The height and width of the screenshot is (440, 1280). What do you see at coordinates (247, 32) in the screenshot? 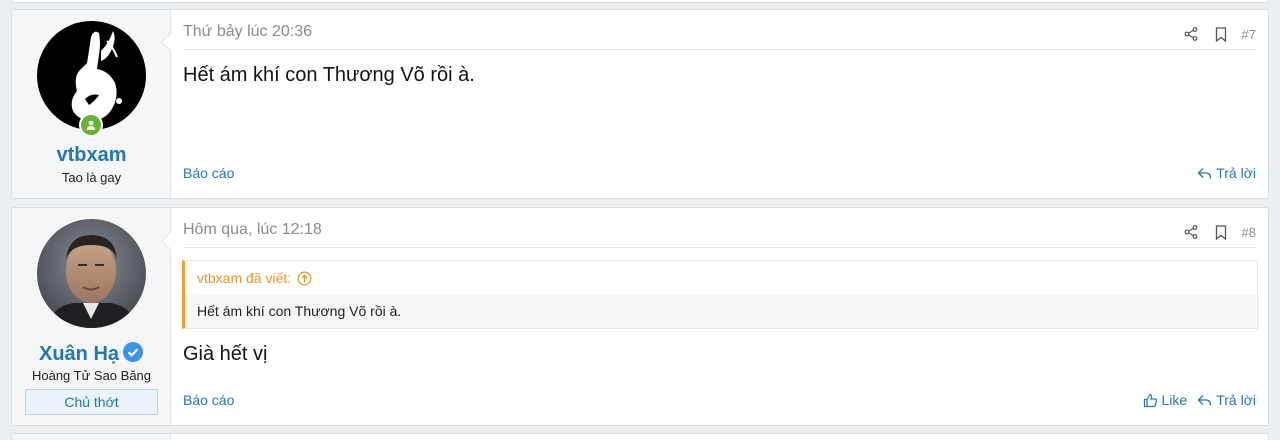
I see `post-time: Thứ bảy lúc 20:36` at bounding box center [247, 32].